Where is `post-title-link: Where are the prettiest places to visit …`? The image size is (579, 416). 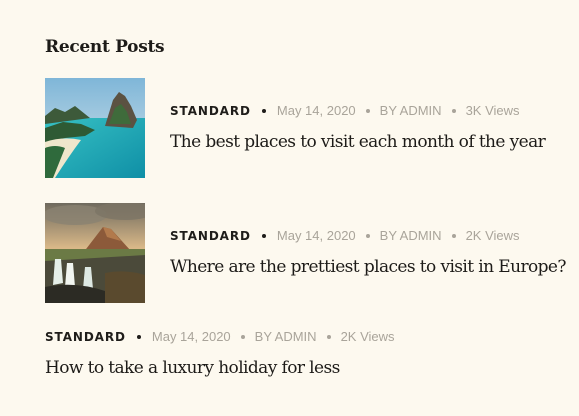 post-title-link: Where are the prettiest places to visit … is located at coordinates (368, 267).